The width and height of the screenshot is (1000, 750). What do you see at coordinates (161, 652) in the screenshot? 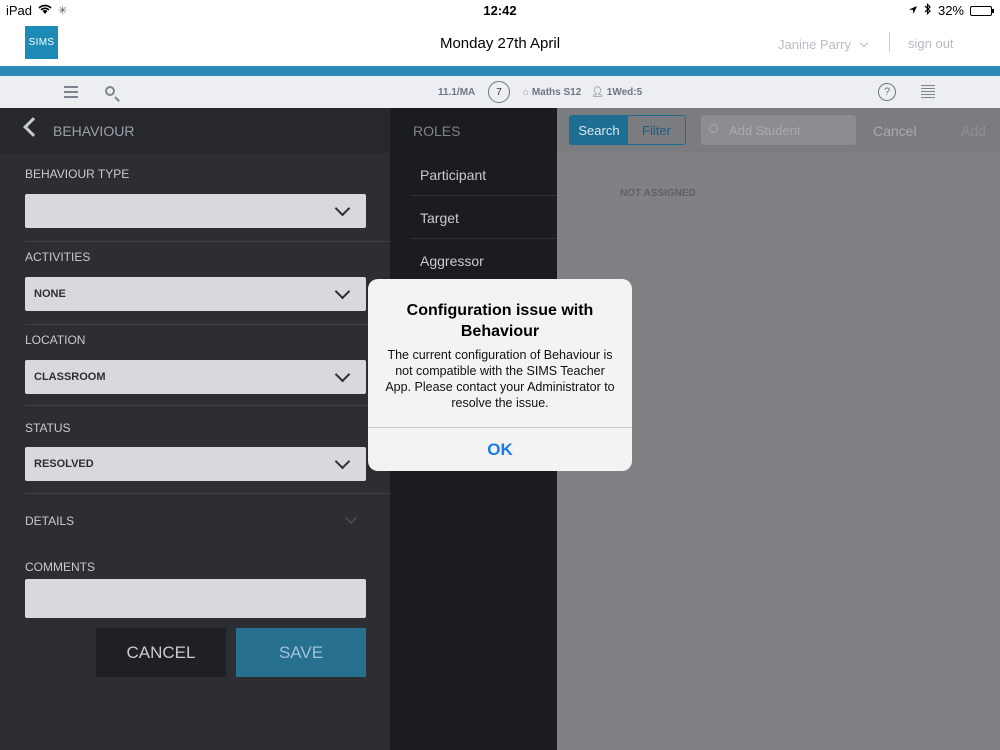
I see `cancel-button: CANCEL` at bounding box center [161, 652].